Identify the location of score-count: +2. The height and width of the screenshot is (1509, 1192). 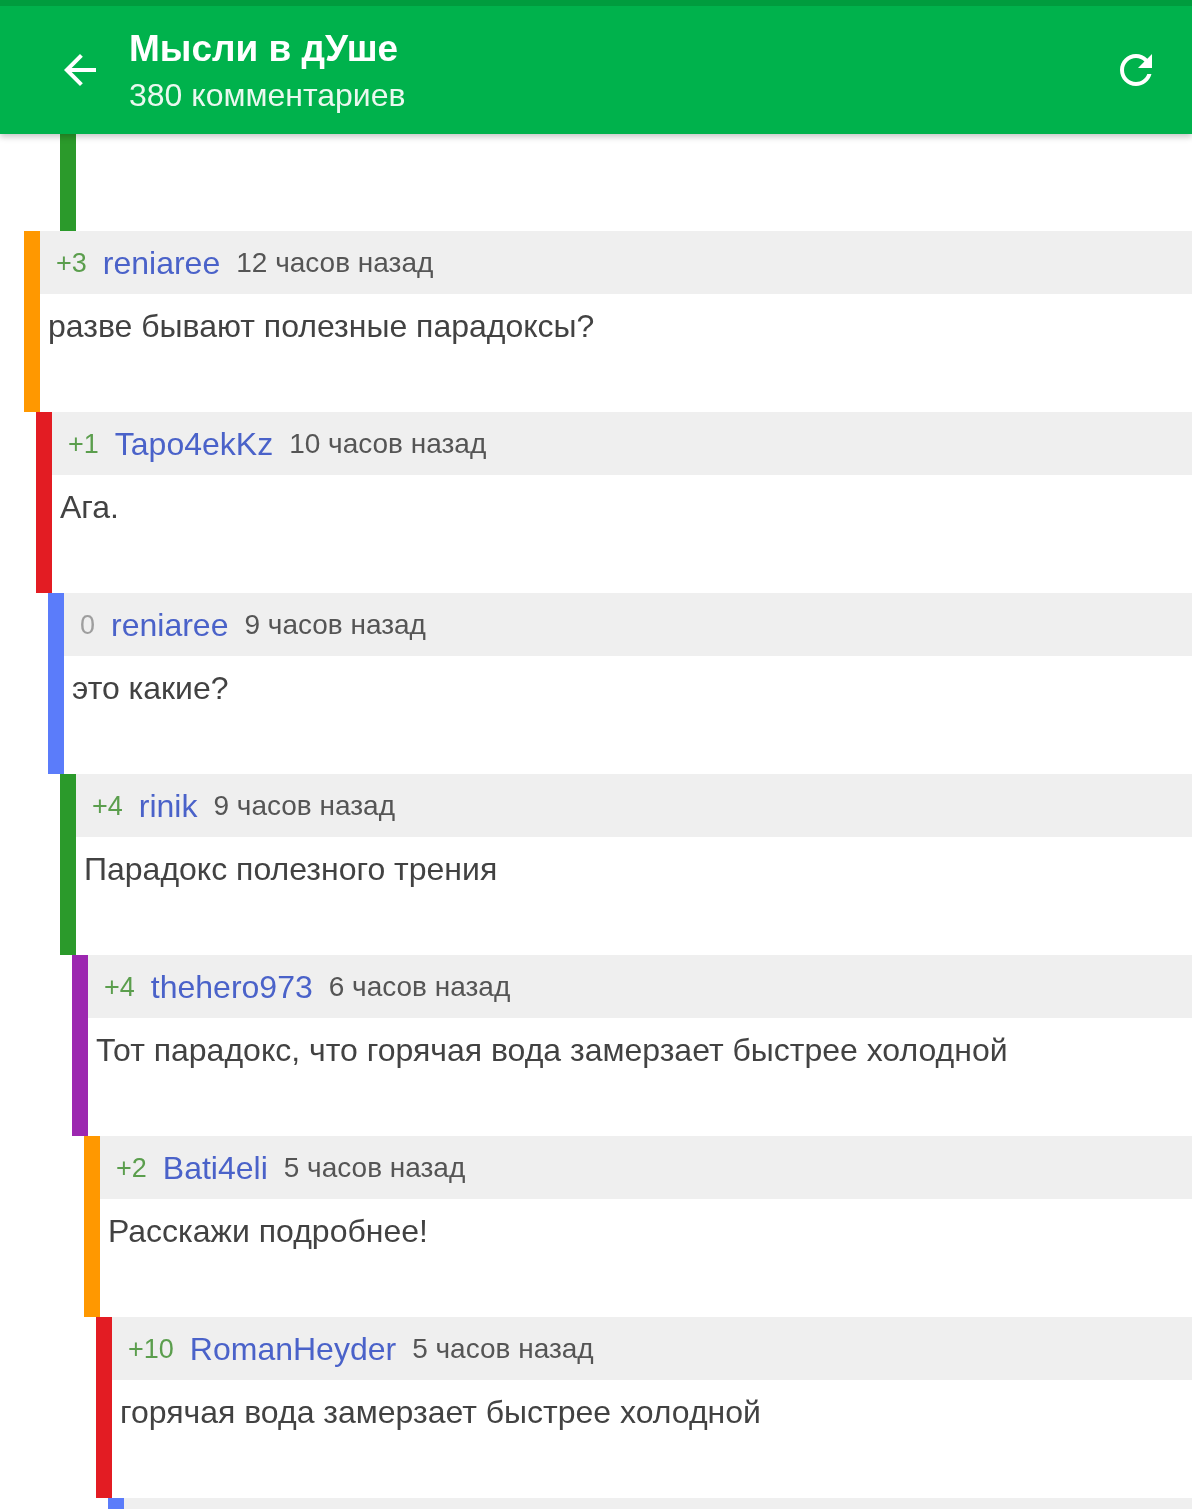
(131, 1167).